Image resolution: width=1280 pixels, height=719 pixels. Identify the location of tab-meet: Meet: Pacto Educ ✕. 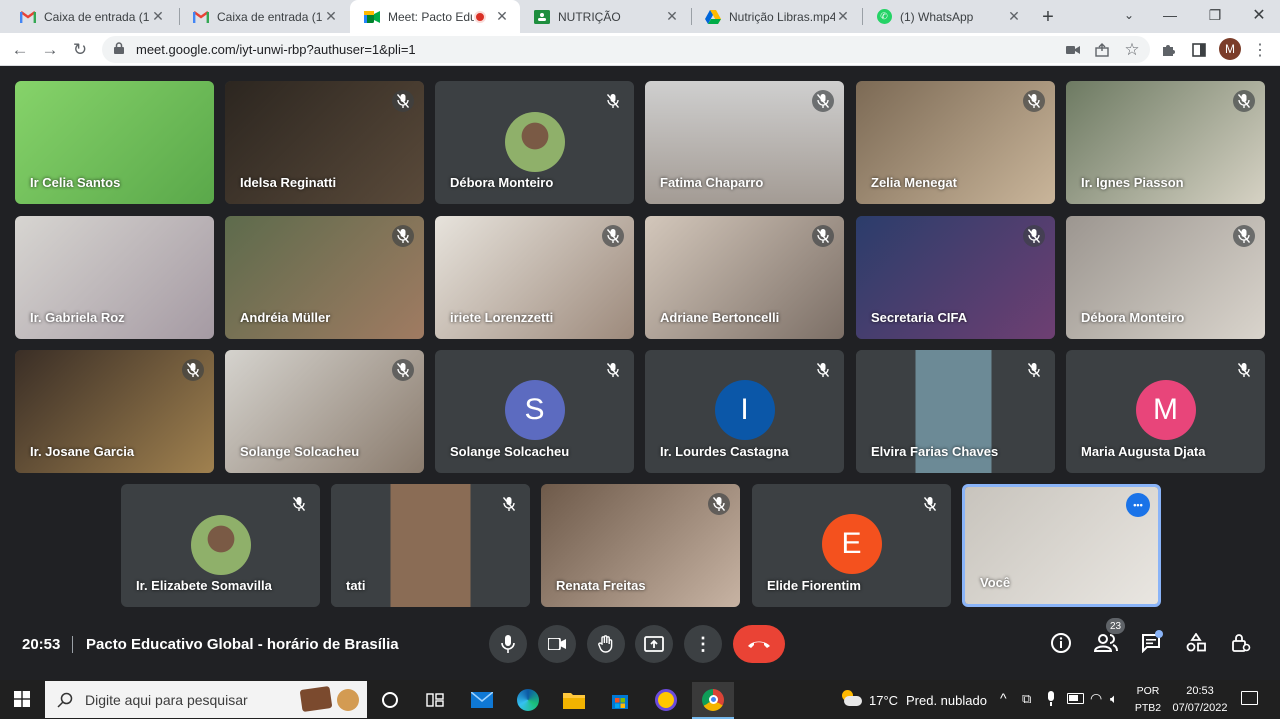
(435, 16).